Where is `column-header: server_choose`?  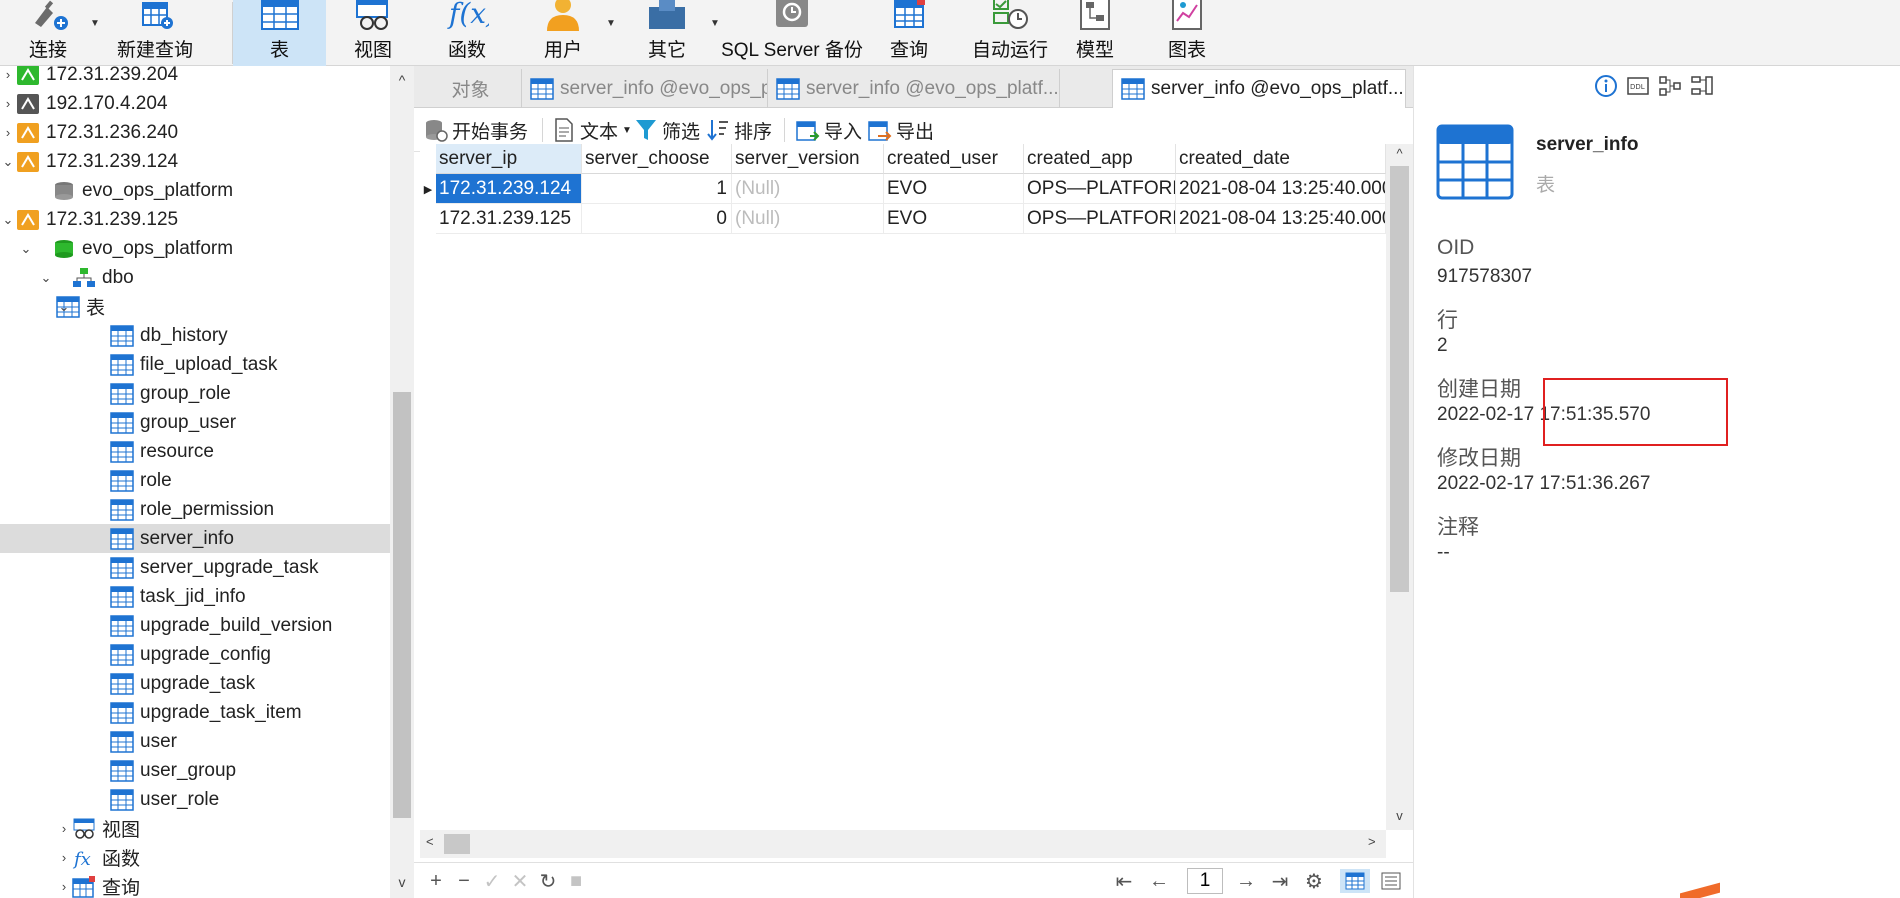 column-header: server_choose is located at coordinates (657, 159).